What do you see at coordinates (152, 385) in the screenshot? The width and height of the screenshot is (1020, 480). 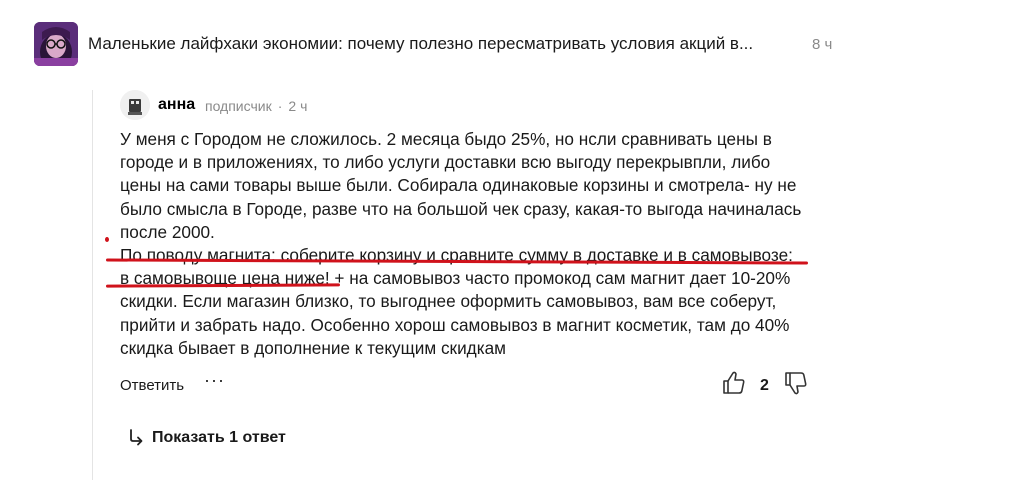 I see `reply-button: Ответить` at bounding box center [152, 385].